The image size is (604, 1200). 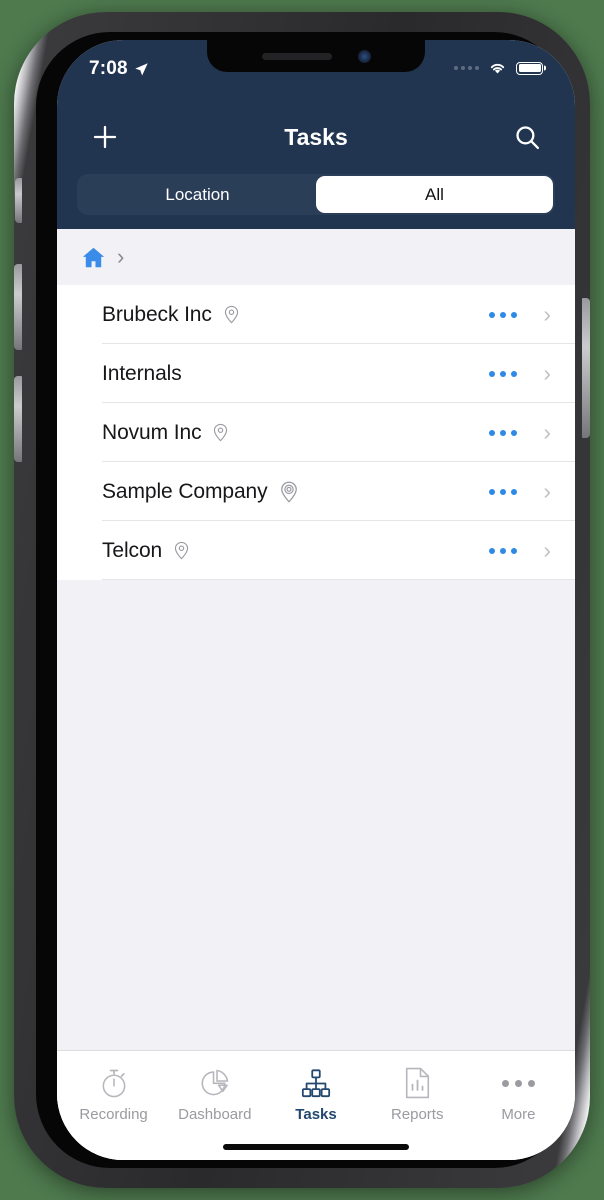 What do you see at coordinates (518, 1083) in the screenshot?
I see `more-dots-icon` at bounding box center [518, 1083].